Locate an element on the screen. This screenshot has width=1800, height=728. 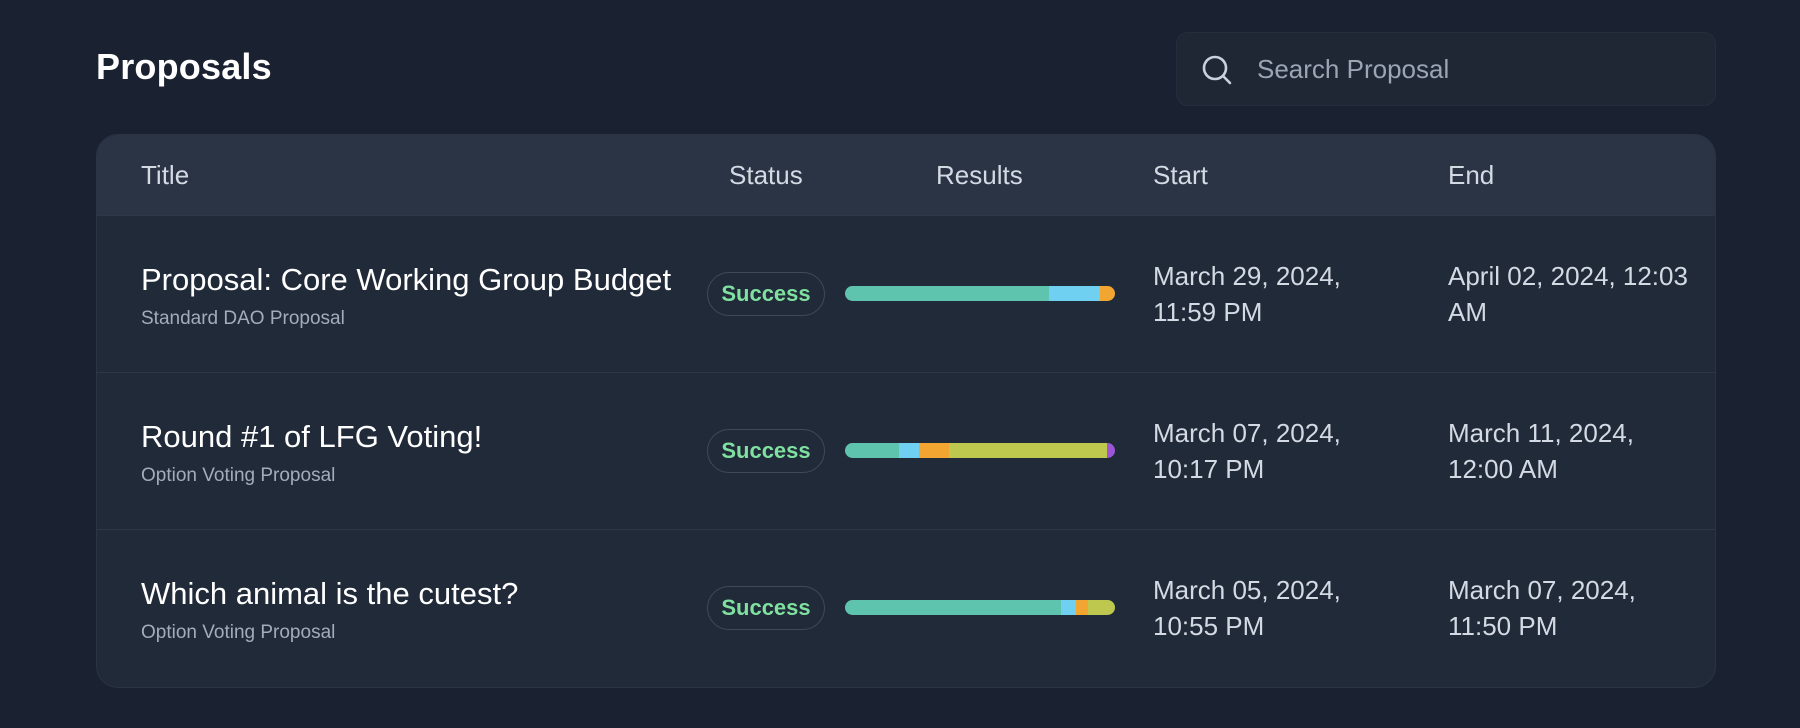
column-header-results: Results is located at coordinates (979, 175).